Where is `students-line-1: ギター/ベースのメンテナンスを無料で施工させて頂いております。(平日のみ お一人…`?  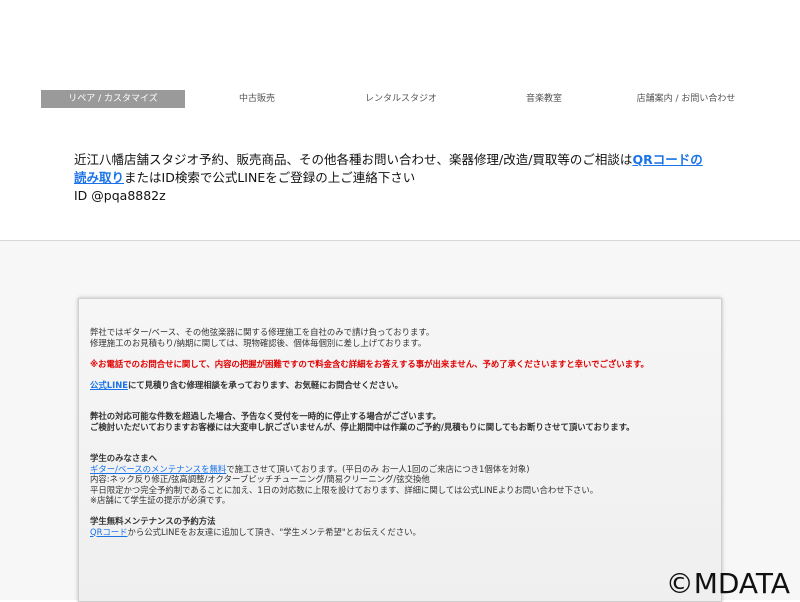 students-line-1: ギター/ベースのメンテナンスを無料で施工させて頂いております。(平日のみ お一人… is located at coordinates (402, 469).